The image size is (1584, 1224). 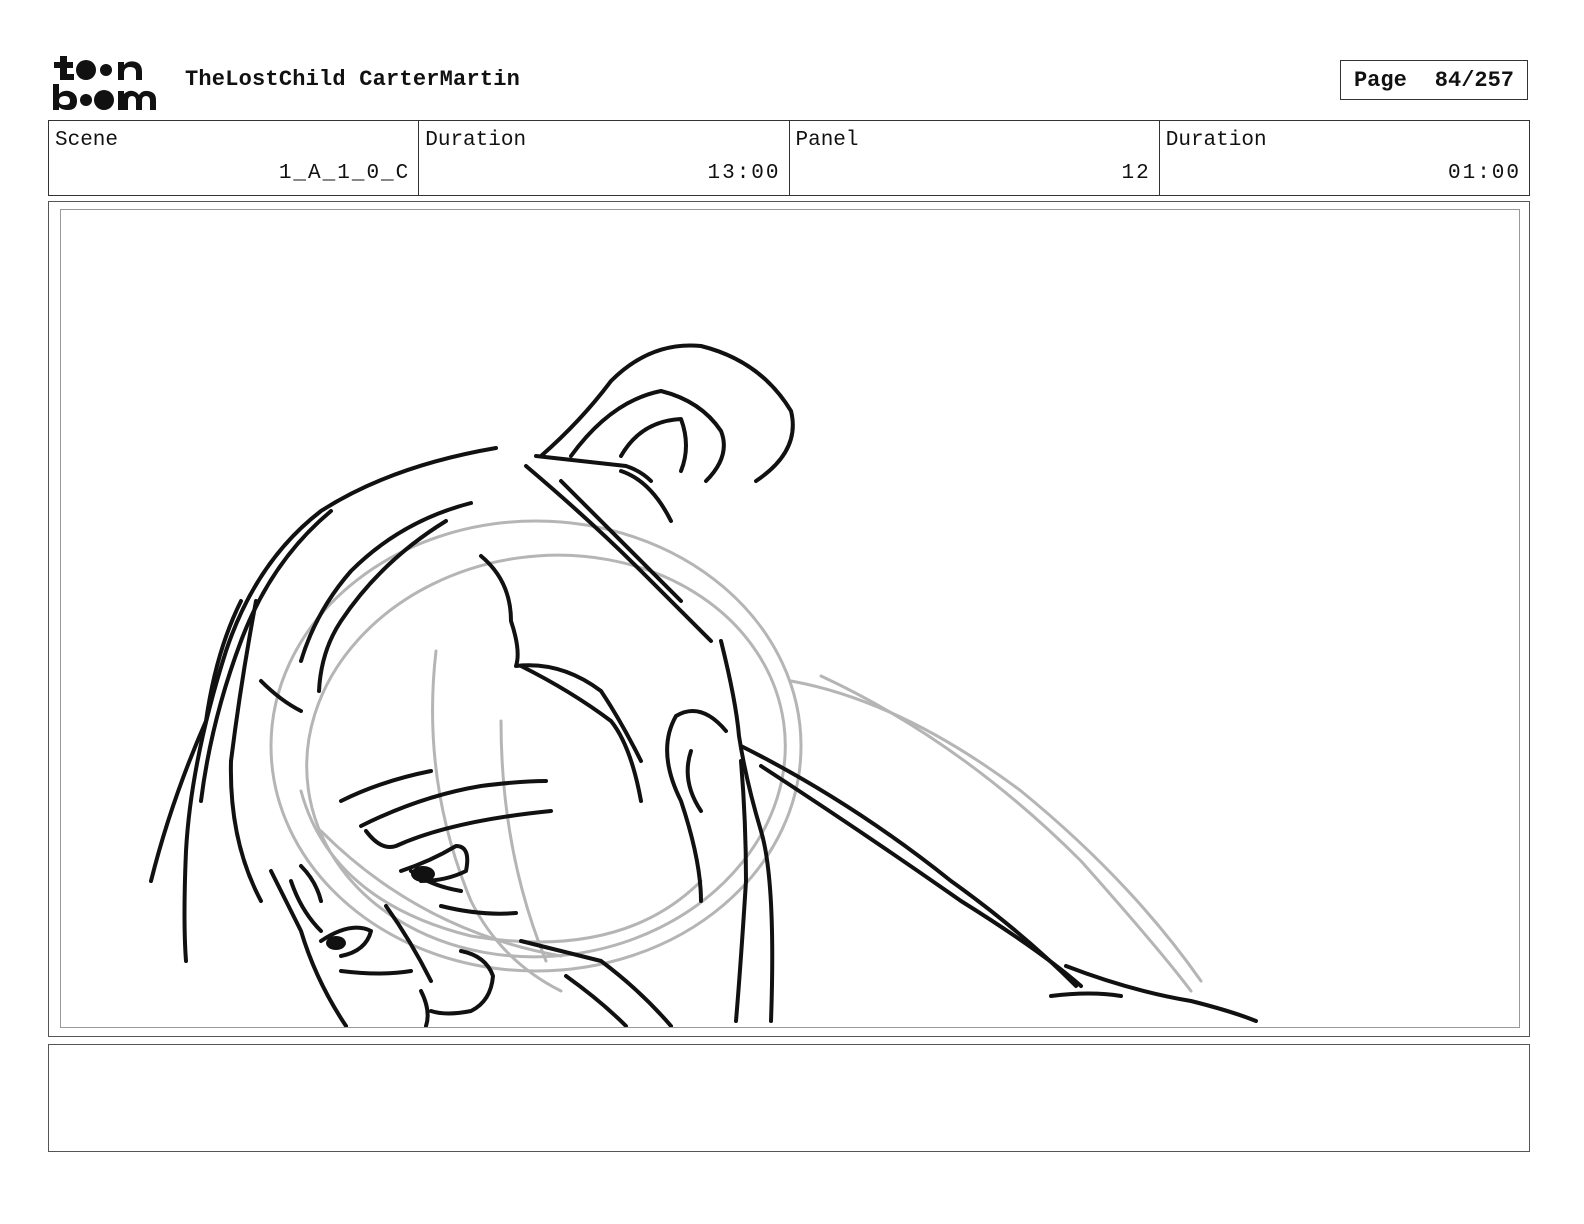 What do you see at coordinates (827, 140) in the screenshot?
I see `panel-label: Panel` at bounding box center [827, 140].